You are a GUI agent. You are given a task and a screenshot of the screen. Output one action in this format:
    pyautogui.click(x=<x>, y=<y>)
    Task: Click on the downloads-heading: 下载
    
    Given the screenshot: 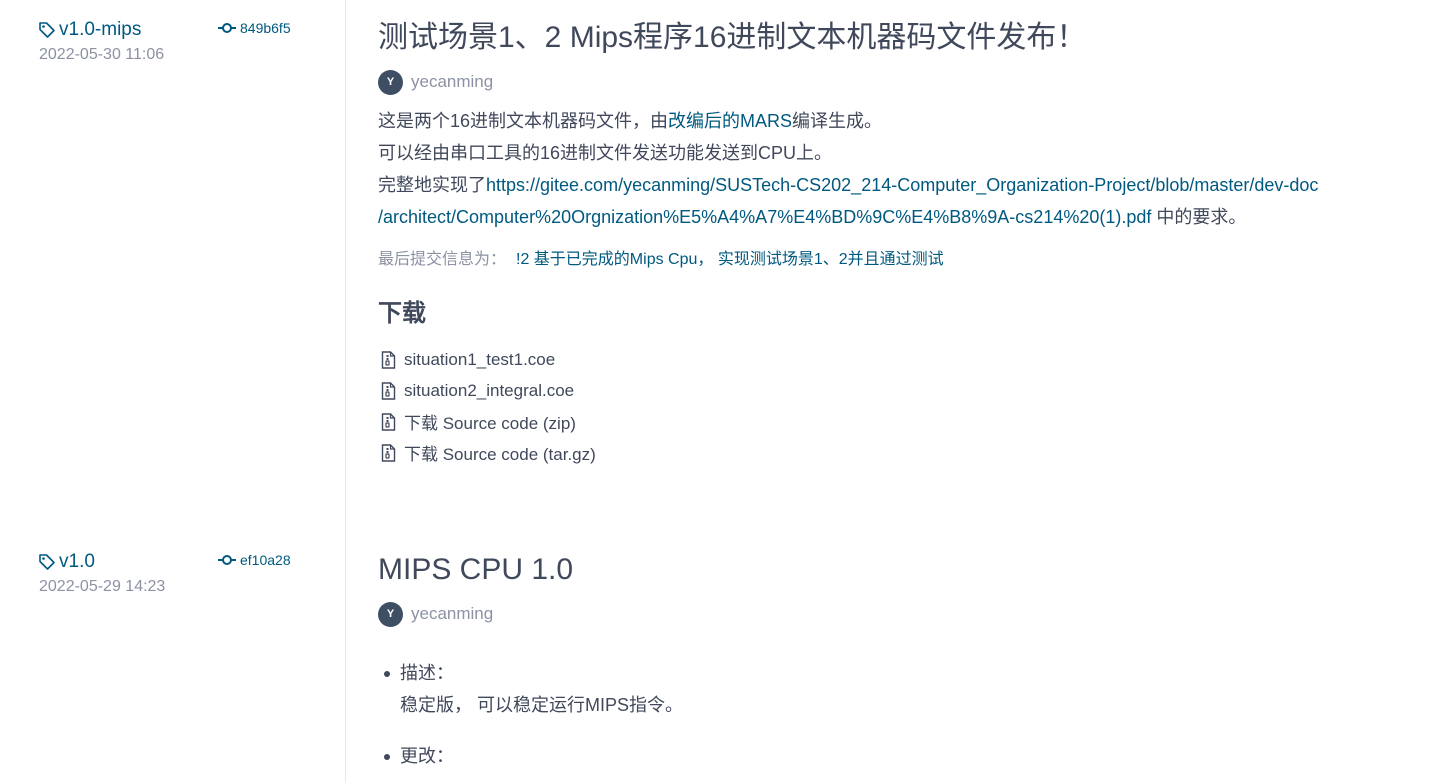 What is the action you would take?
    pyautogui.click(x=402, y=313)
    